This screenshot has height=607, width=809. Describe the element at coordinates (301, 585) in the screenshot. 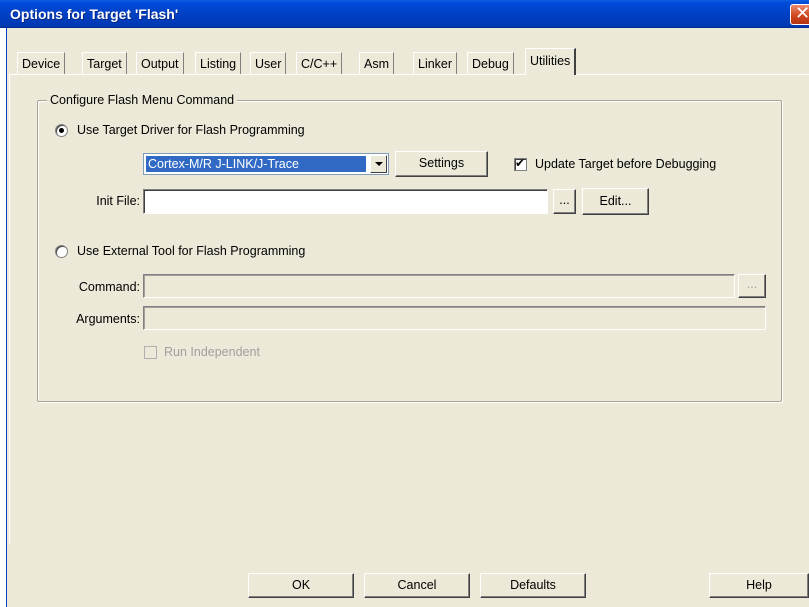

I see `ok-button: OK` at that location.